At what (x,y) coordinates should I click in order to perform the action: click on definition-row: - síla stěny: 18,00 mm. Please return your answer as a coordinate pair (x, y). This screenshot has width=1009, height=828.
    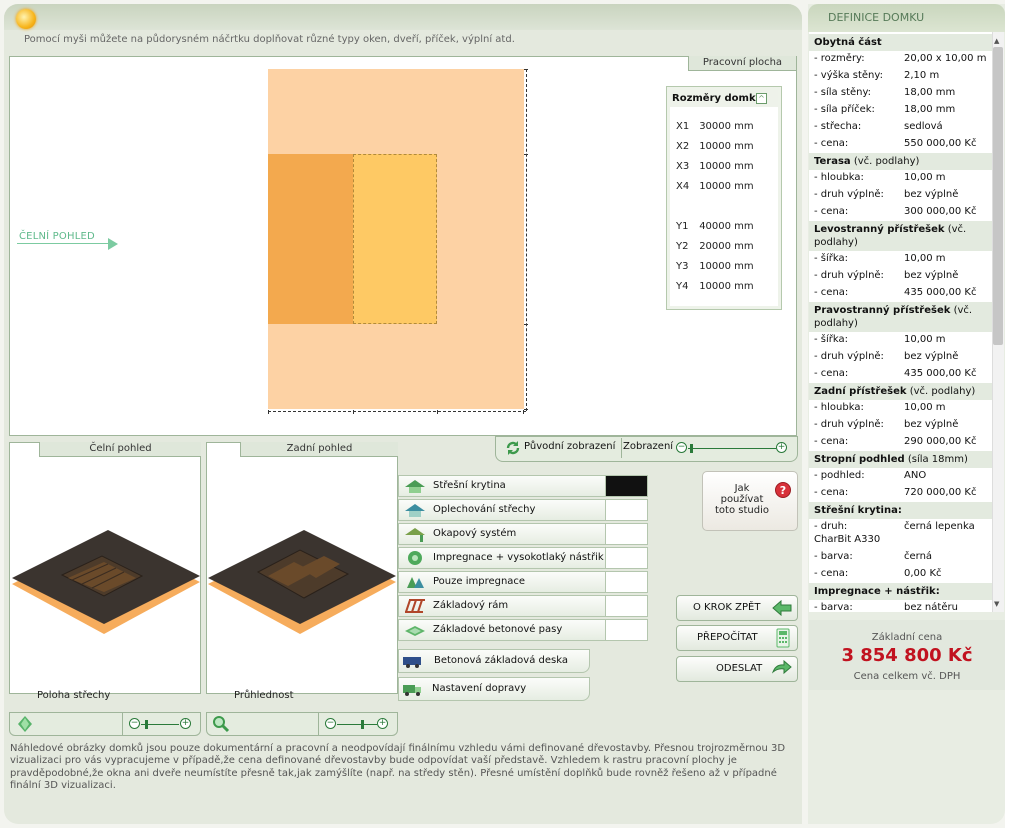
    Looking at the image, I should click on (900, 93).